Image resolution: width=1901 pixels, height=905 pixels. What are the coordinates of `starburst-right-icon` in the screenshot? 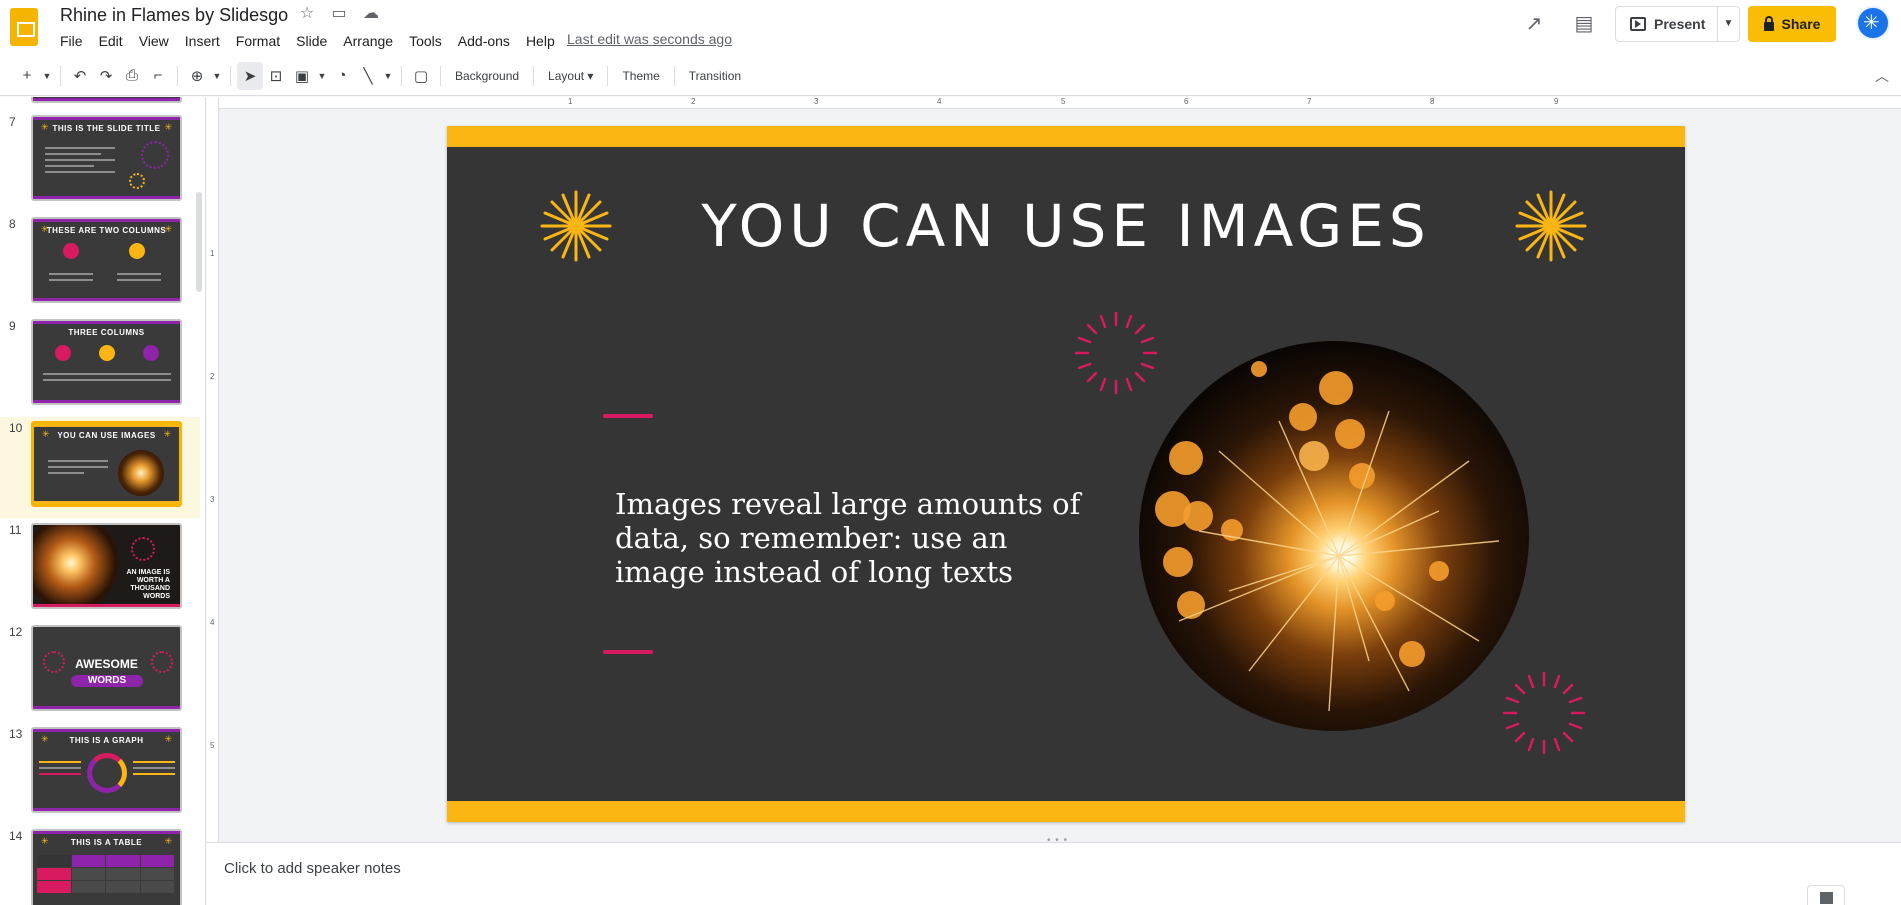 It's located at (1551, 226).